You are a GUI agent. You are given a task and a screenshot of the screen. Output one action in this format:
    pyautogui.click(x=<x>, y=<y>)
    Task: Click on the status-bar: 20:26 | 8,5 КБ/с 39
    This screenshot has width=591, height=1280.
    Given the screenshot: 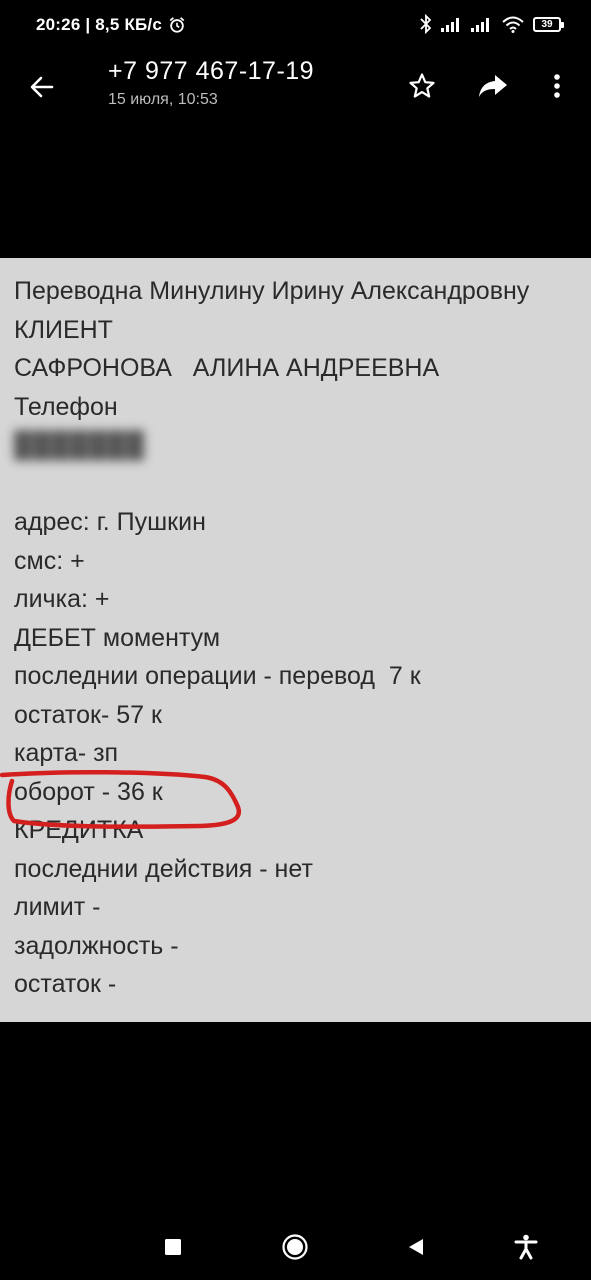 What is the action you would take?
    pyautogui.click(x=295, y=26)
    